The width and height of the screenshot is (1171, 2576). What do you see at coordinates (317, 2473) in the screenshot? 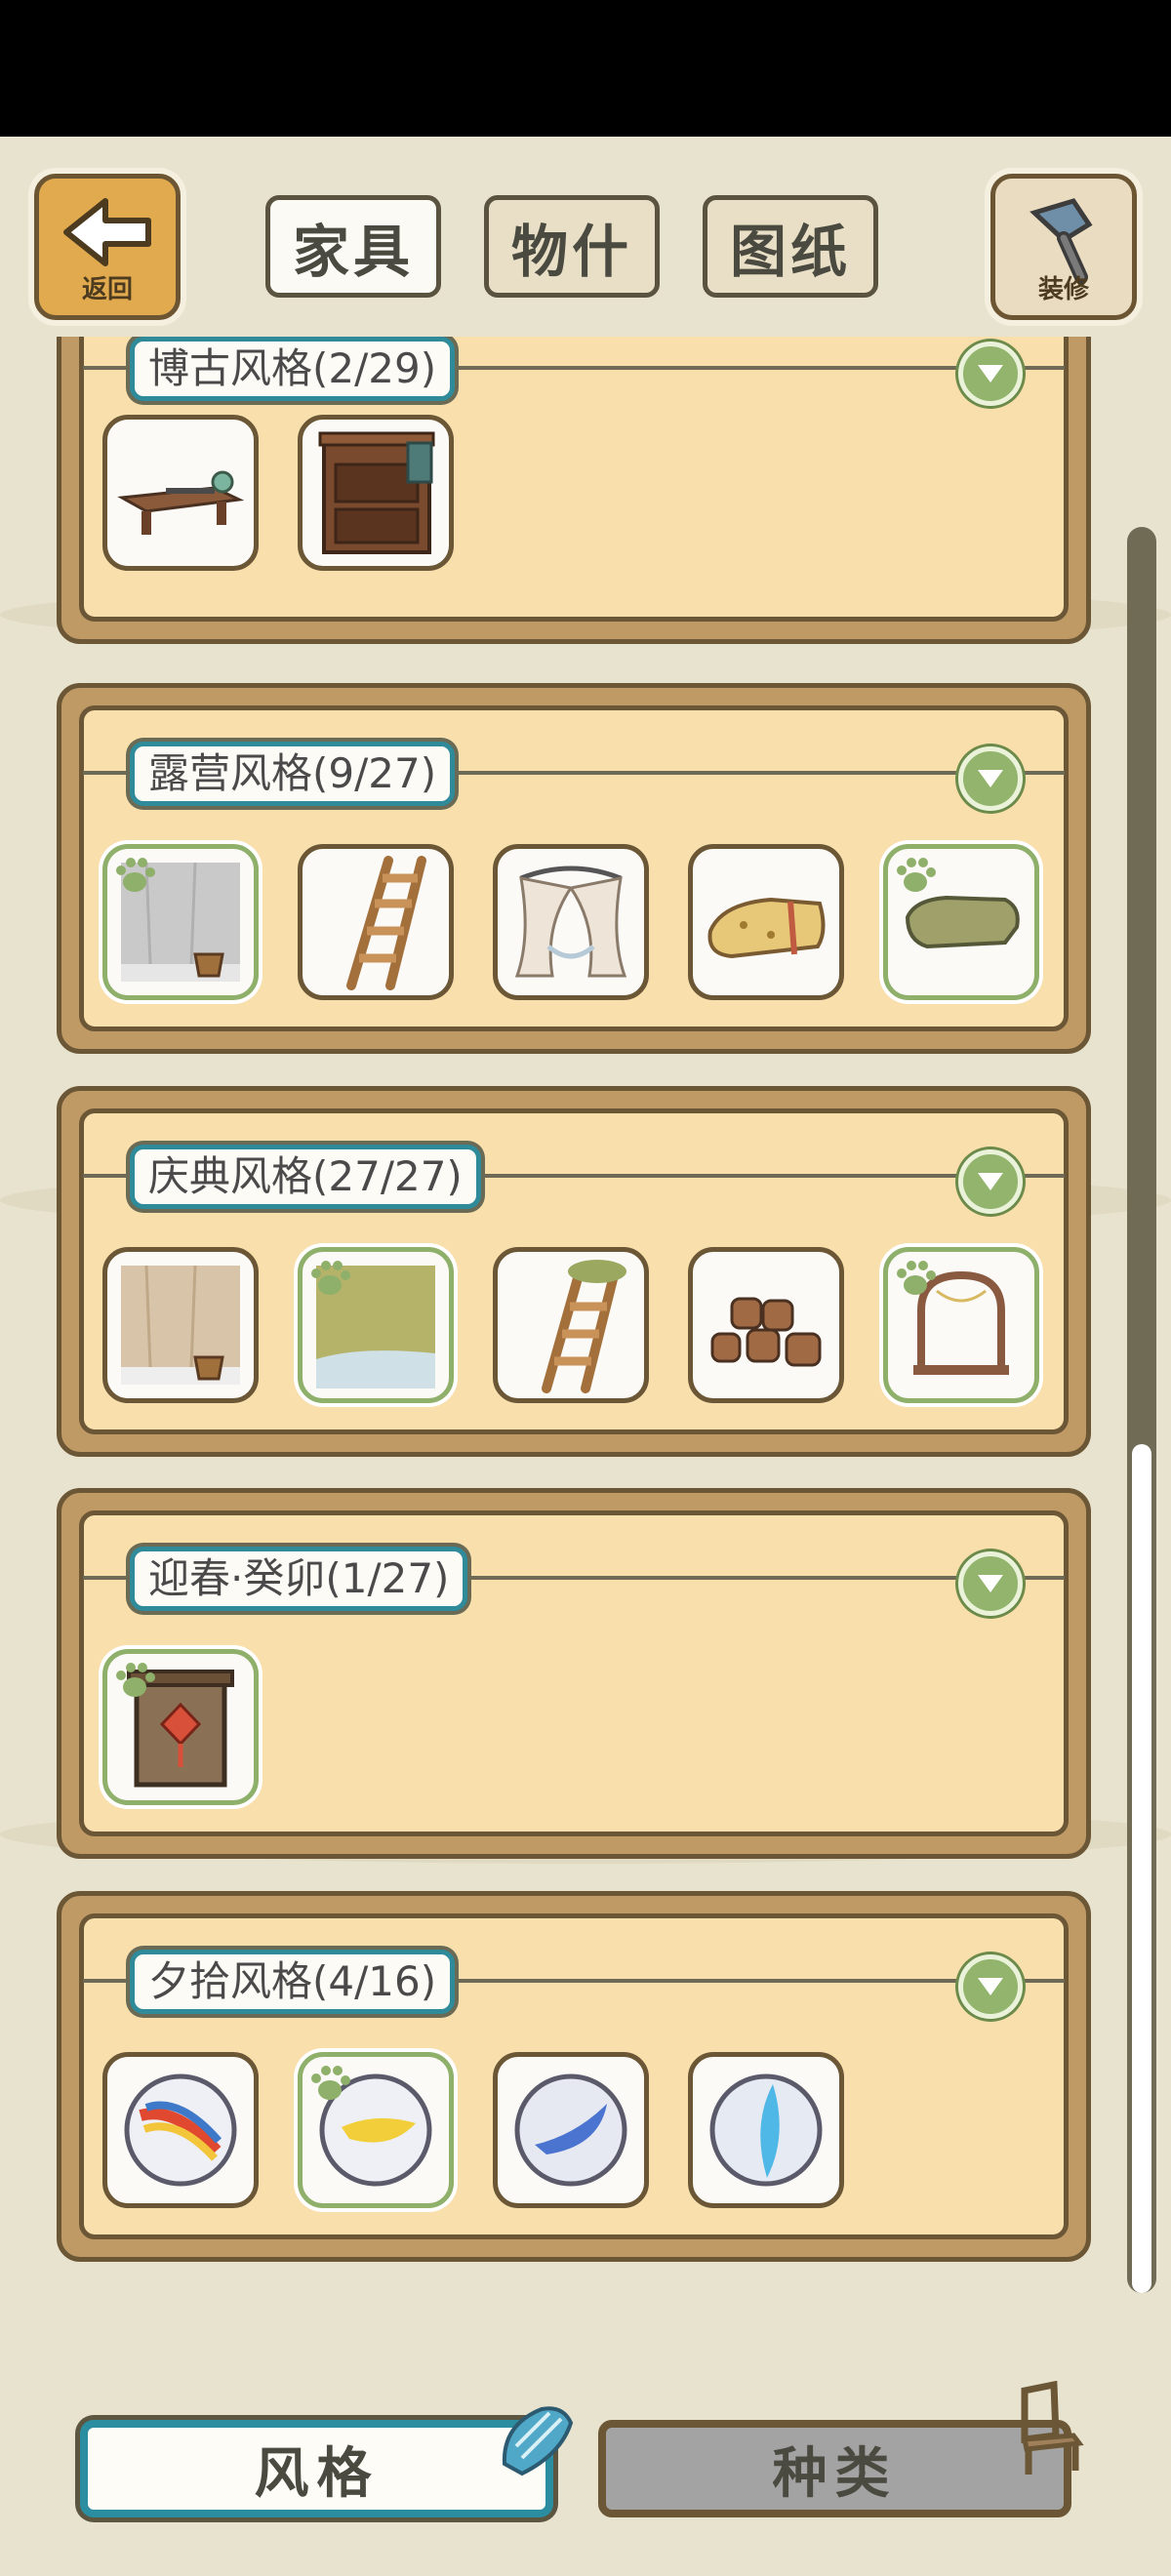
I see `tab-style-label: 风格` at bounding box center [317, 2473].